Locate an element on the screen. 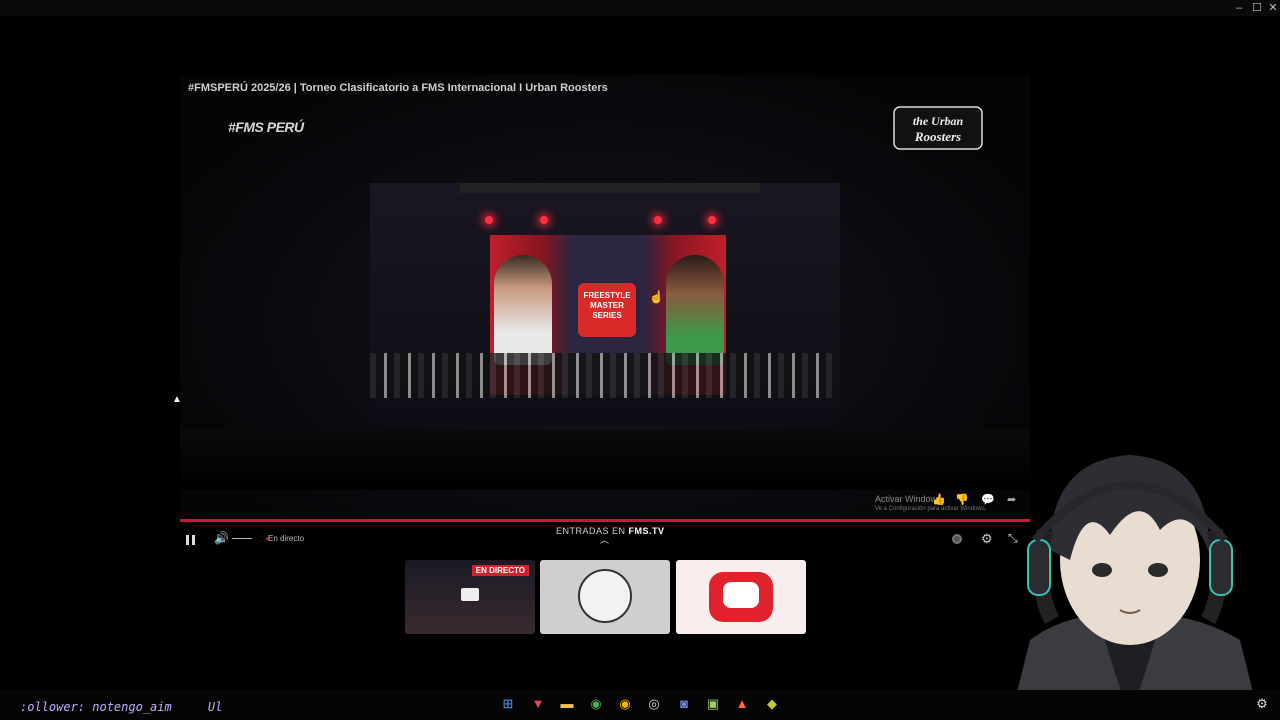 This screenshot has width=1280, height=720. thumbnail-channel is located at coordinates (605, 597).